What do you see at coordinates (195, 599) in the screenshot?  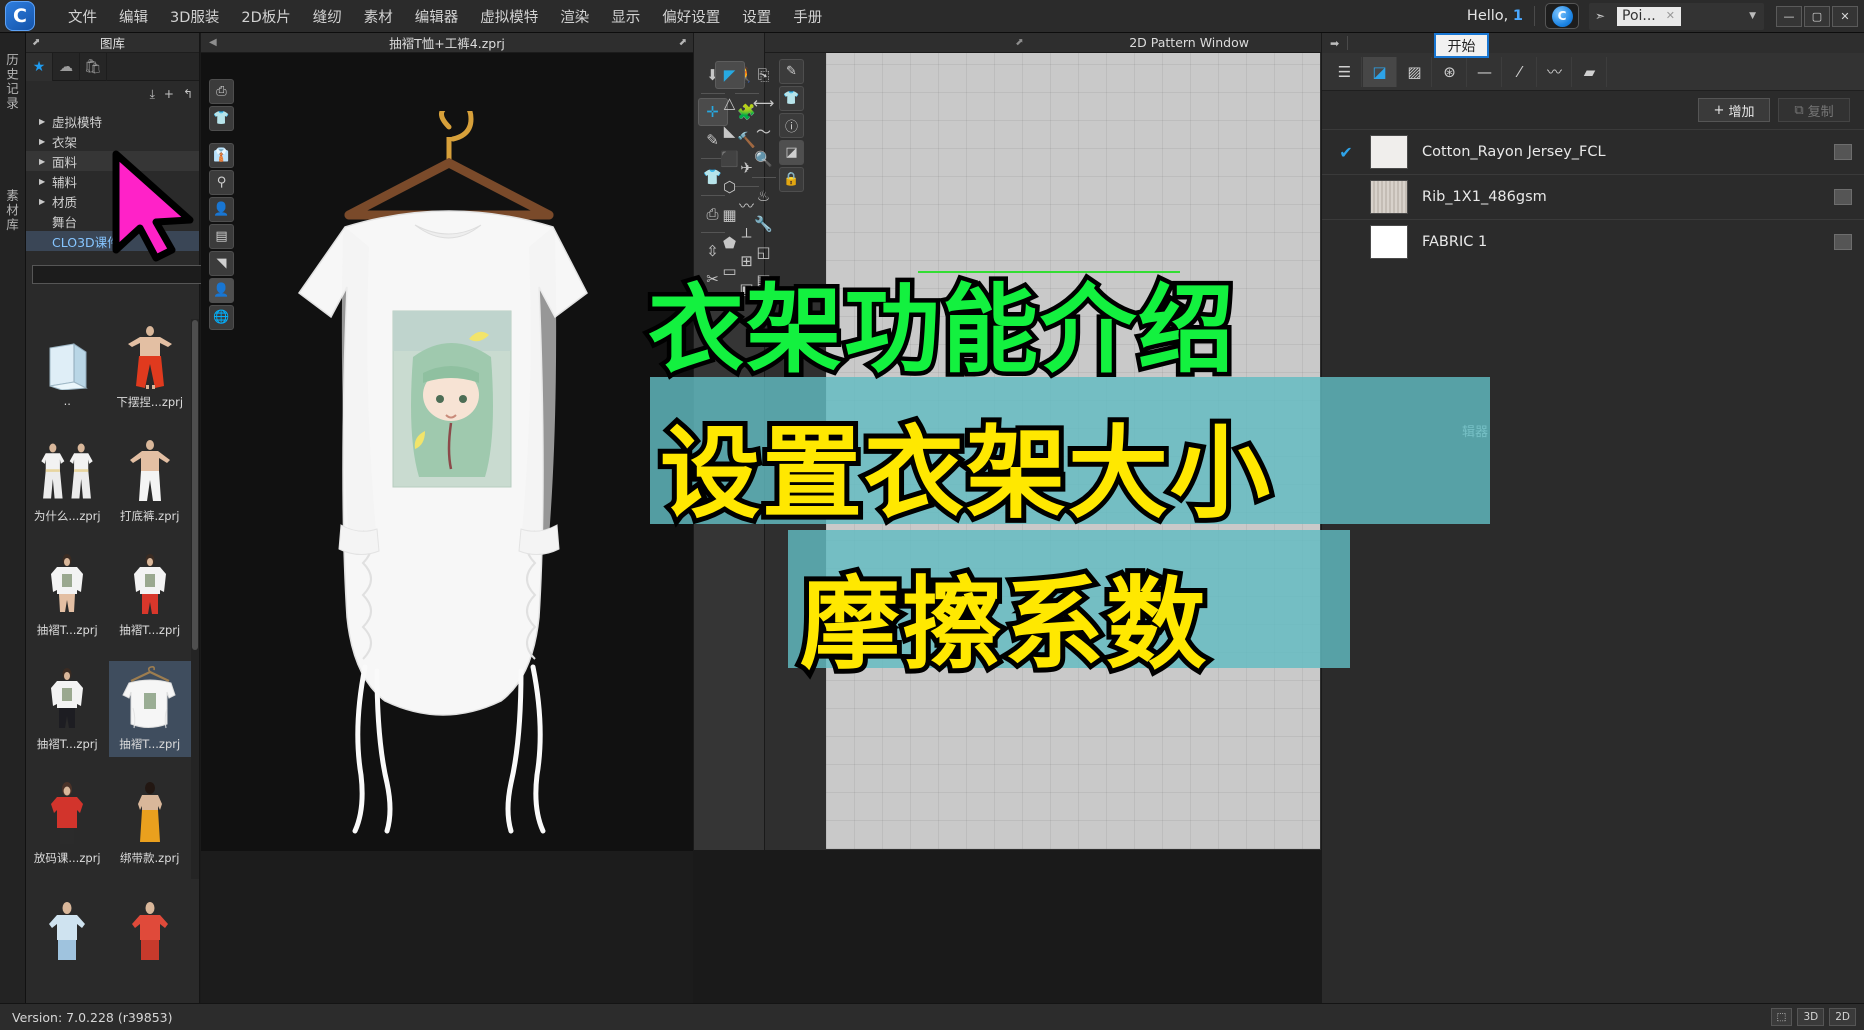 I see `library-scrollbar` at bounding box center [195, 599].